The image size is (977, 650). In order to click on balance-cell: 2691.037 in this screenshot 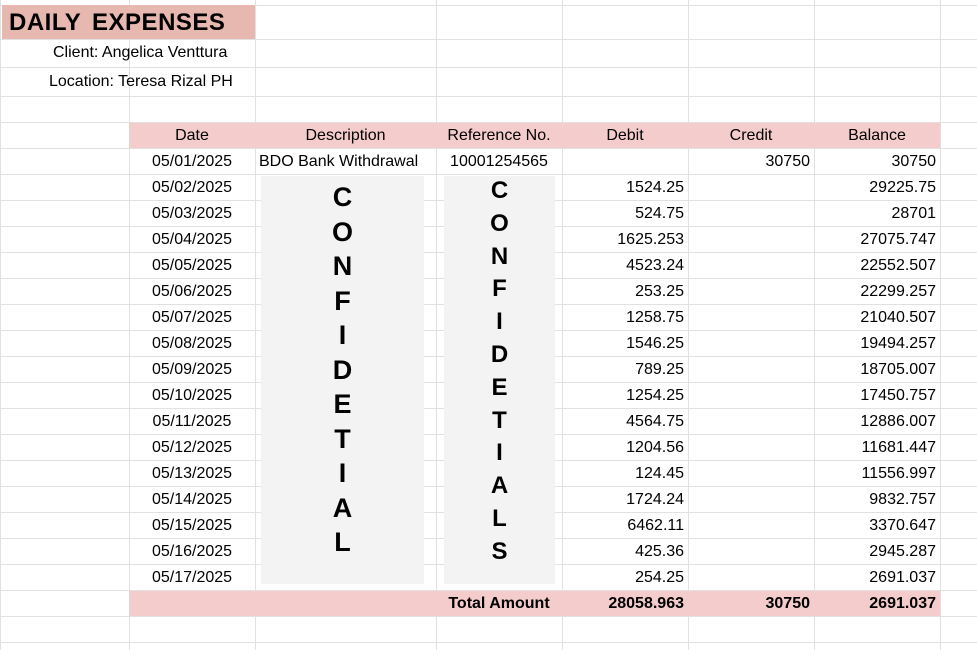, I will do `click(877, 577)`.